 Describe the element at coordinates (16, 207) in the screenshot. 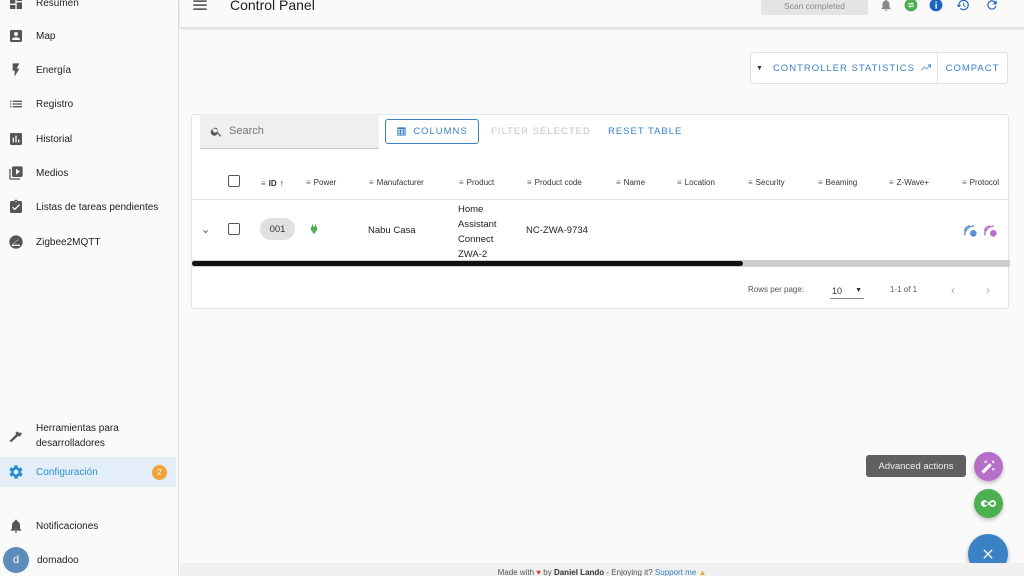

I see `clipboard-icon` at that location.